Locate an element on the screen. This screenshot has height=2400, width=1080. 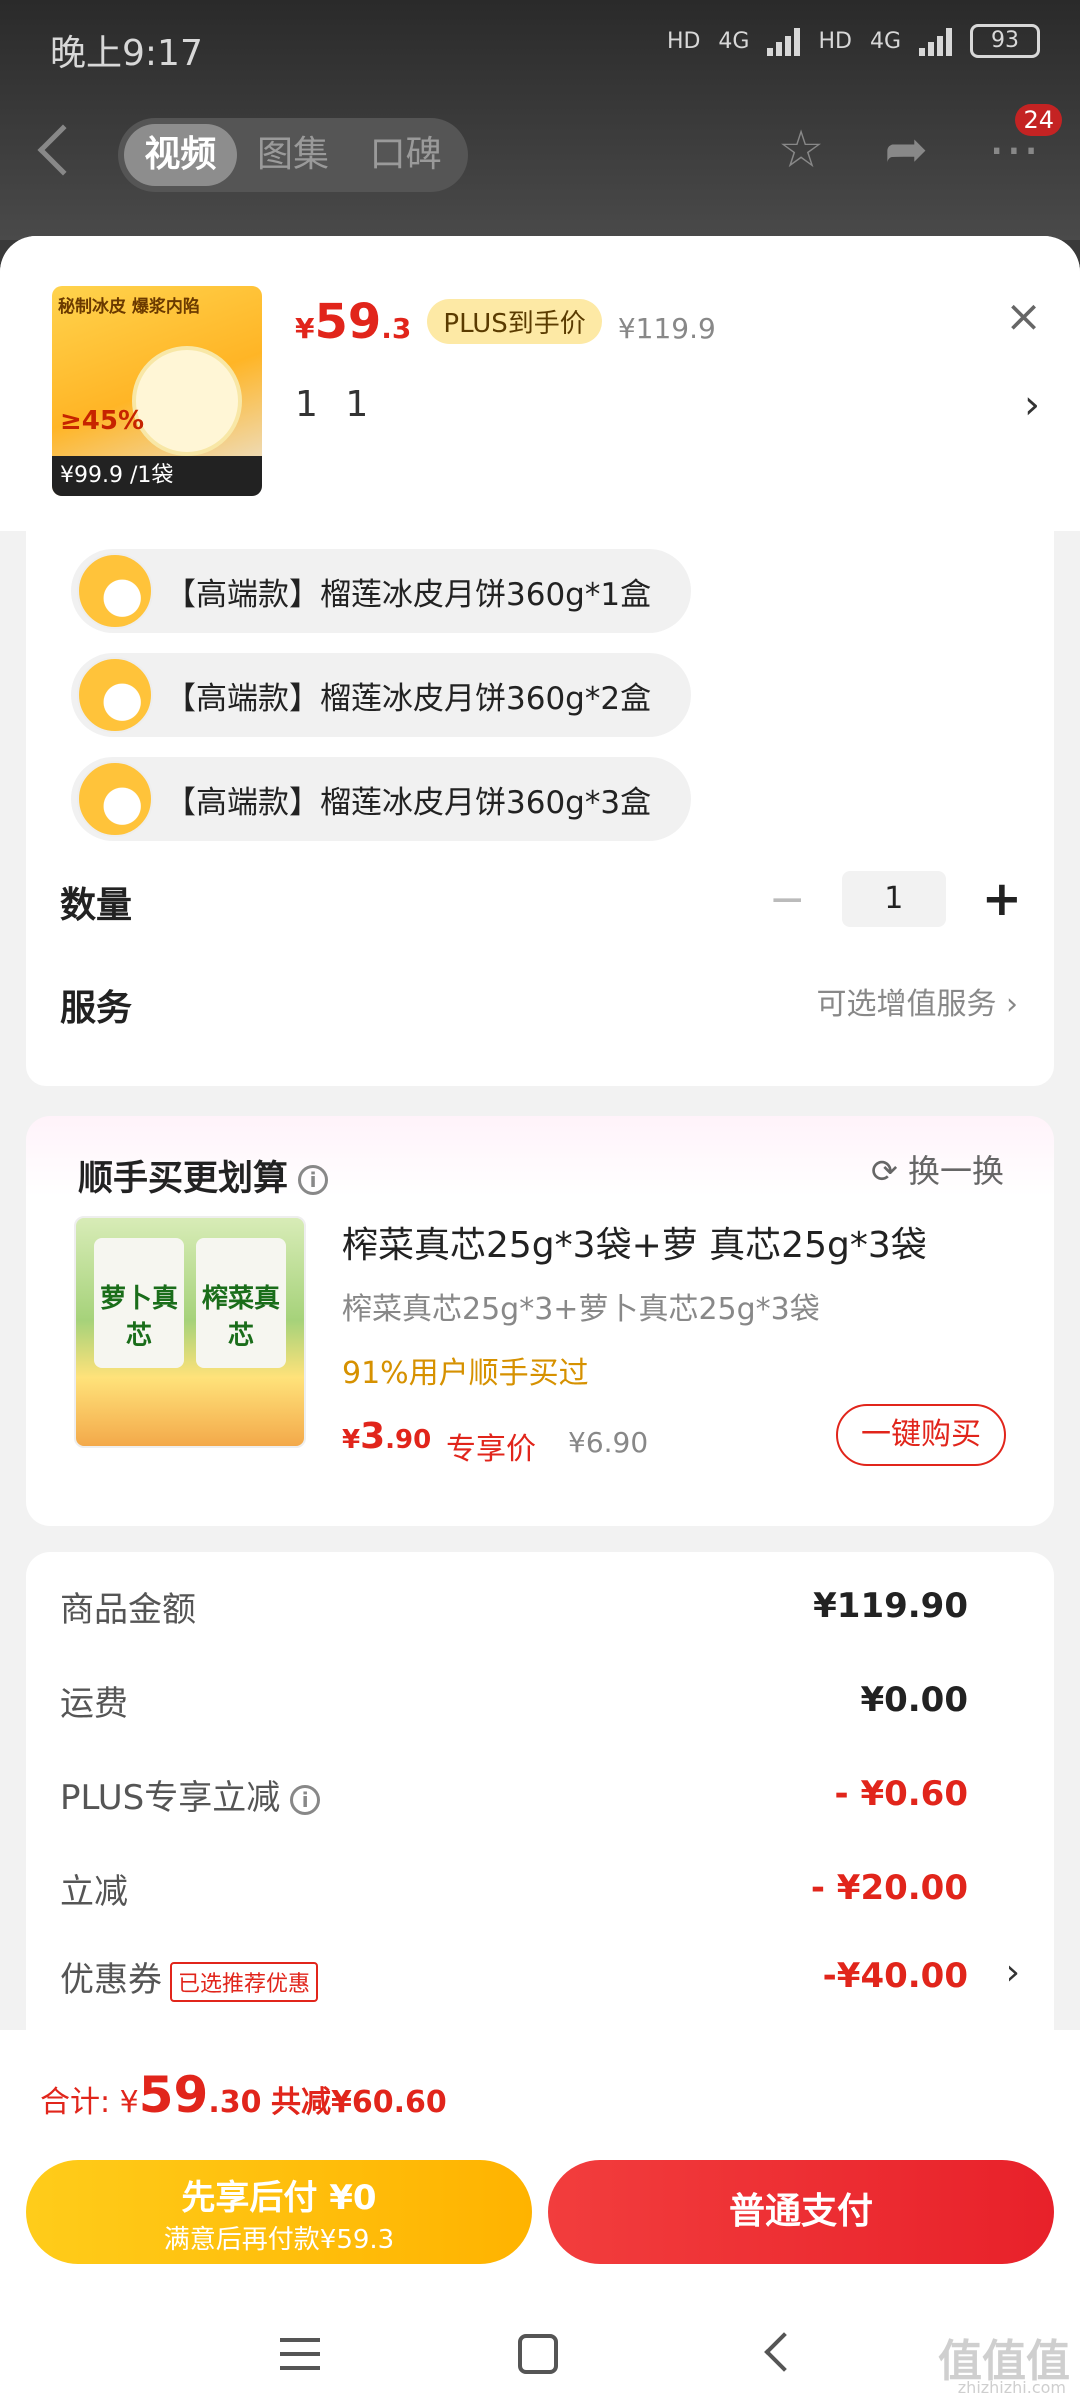
quantity-stepper: − 1 + is located at coordinates (895, 899).